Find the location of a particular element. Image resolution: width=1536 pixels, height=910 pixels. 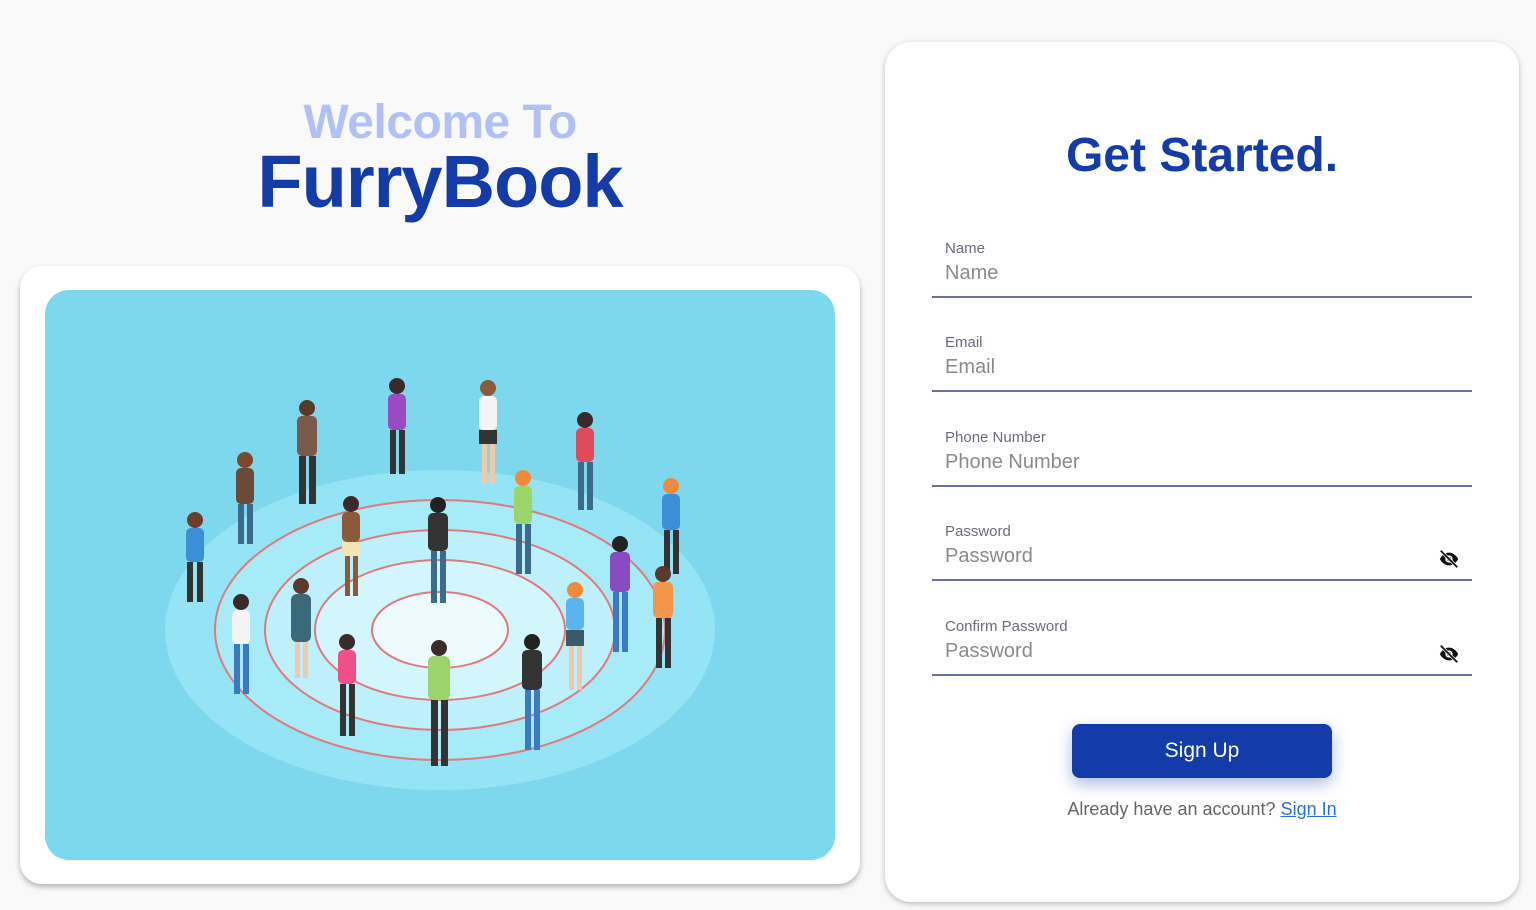

name-label: Name is located at coordinates (965, 248).